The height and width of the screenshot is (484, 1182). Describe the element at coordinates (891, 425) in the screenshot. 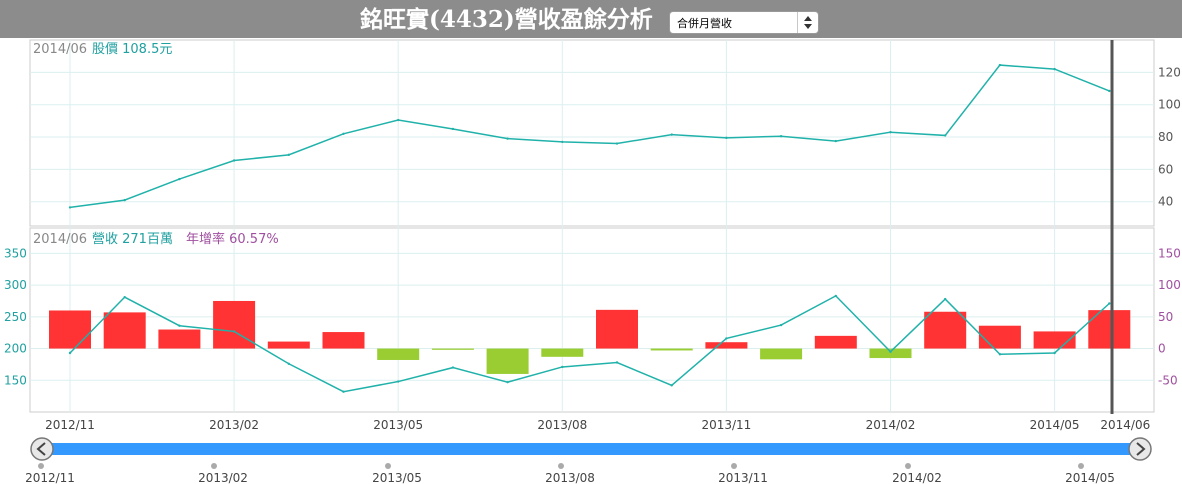

I see `x-tick-label: 2014/02` at that location.